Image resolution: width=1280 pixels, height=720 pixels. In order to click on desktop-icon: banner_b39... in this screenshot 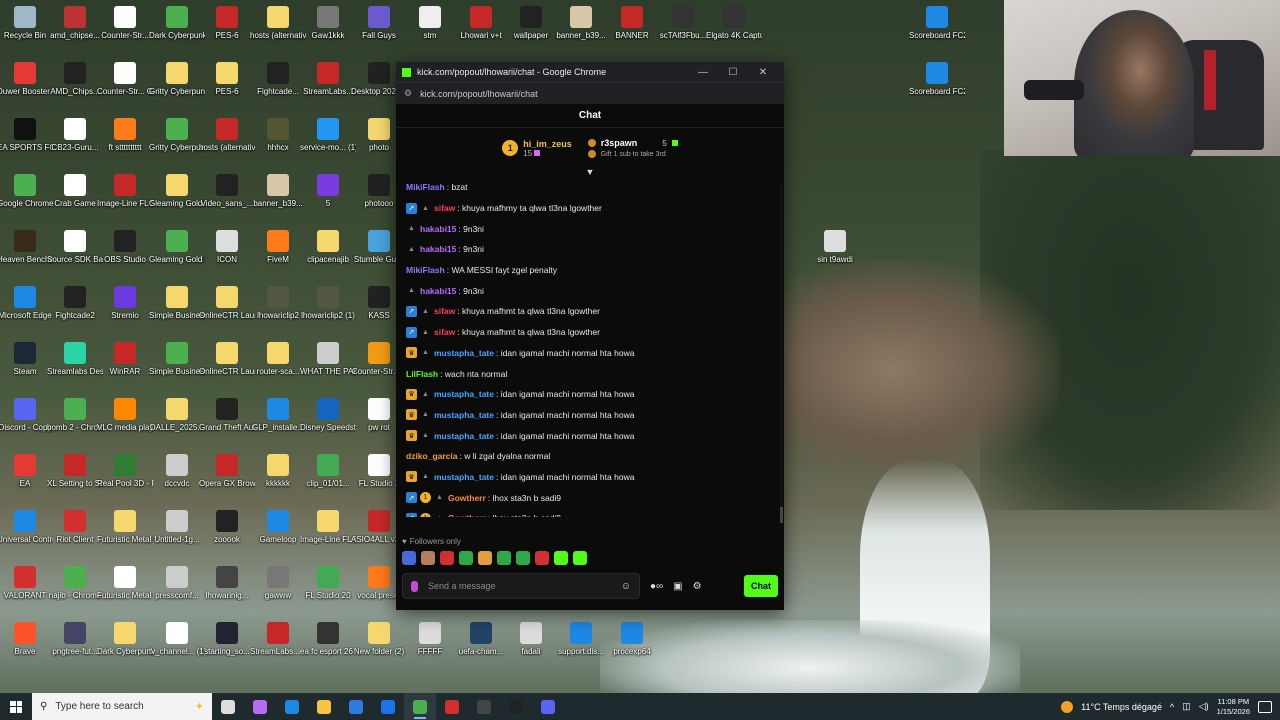, I will do `click(581, 23)`.